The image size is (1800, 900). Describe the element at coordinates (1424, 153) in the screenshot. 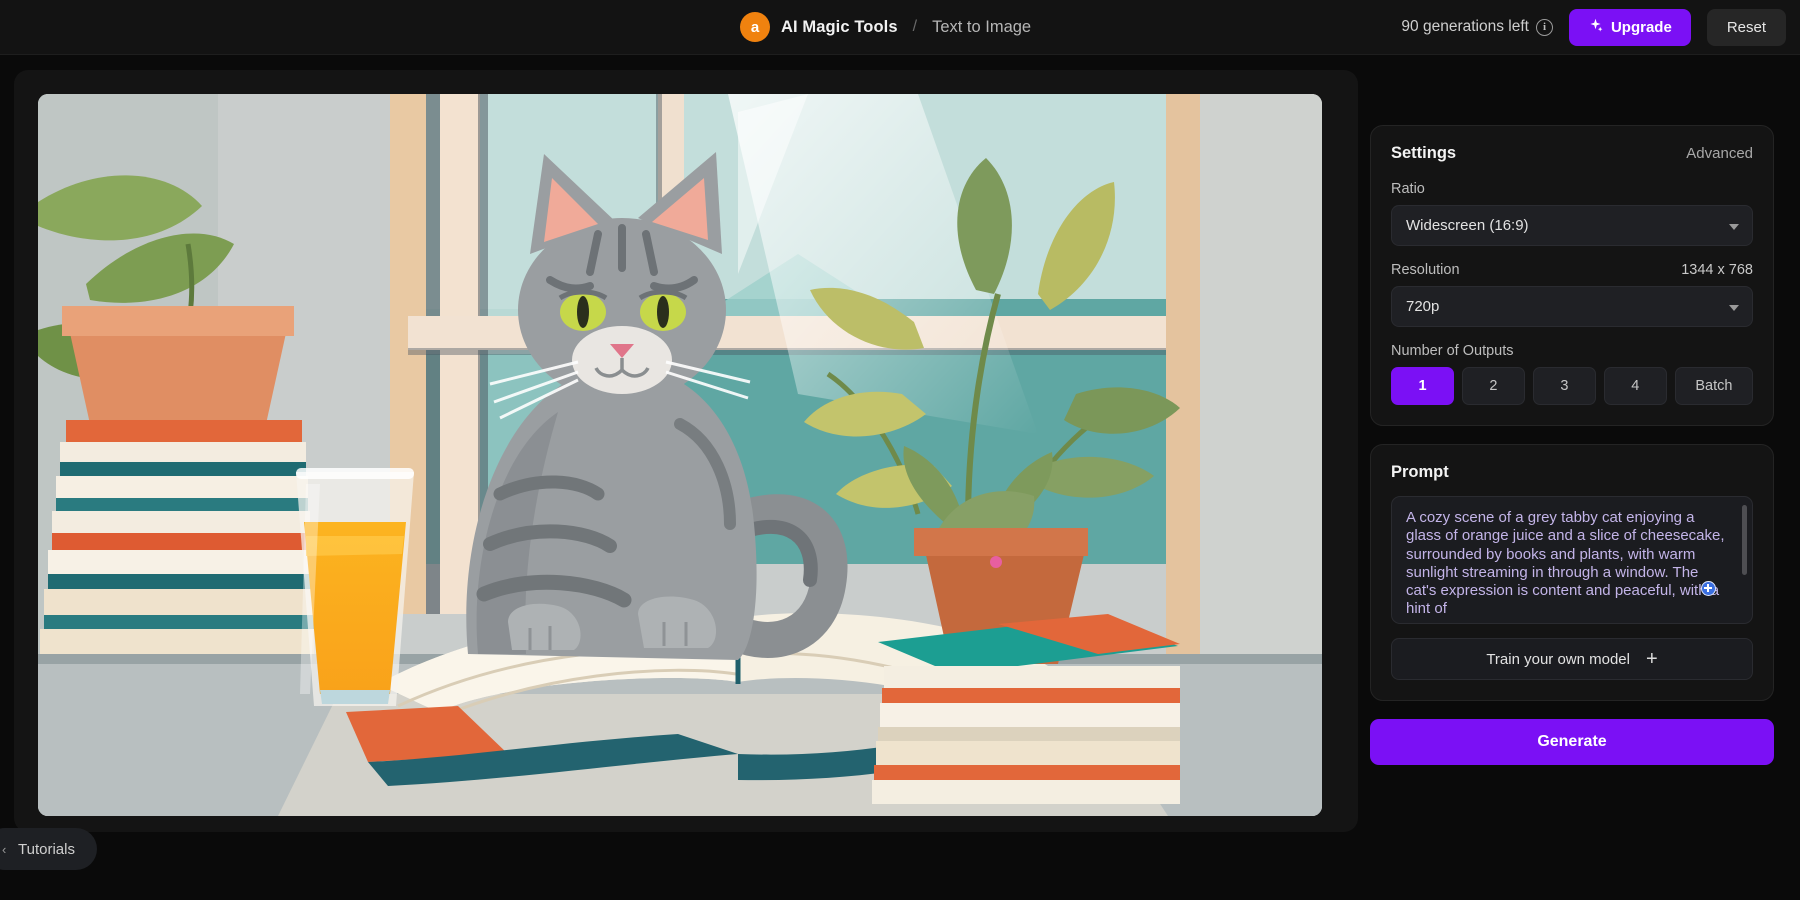

I see `settings-title: Settings` at that location.